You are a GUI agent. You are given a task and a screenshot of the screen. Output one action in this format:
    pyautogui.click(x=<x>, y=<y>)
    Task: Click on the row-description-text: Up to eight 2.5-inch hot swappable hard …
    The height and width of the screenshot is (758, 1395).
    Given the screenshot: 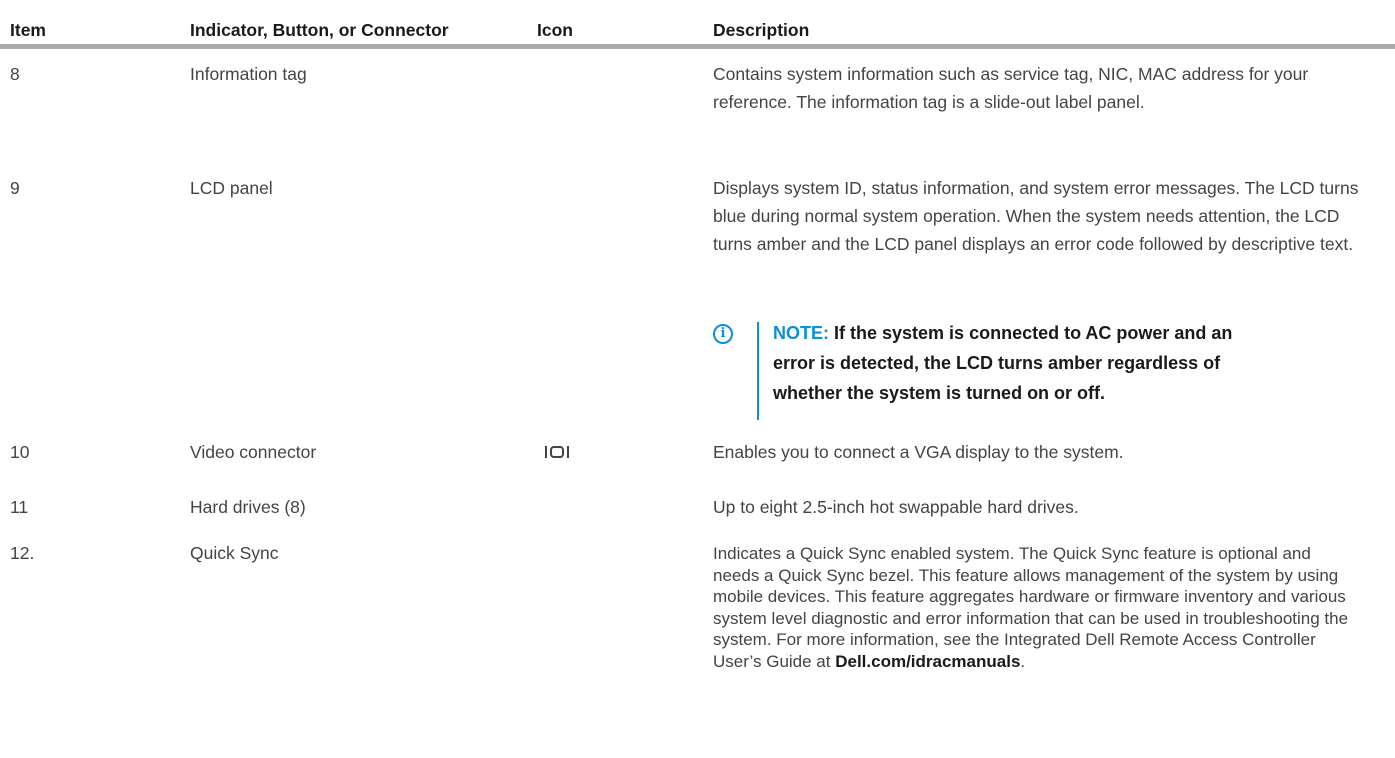 What is the action you would take?
    pyautogui.click(x=896, y=507)
    